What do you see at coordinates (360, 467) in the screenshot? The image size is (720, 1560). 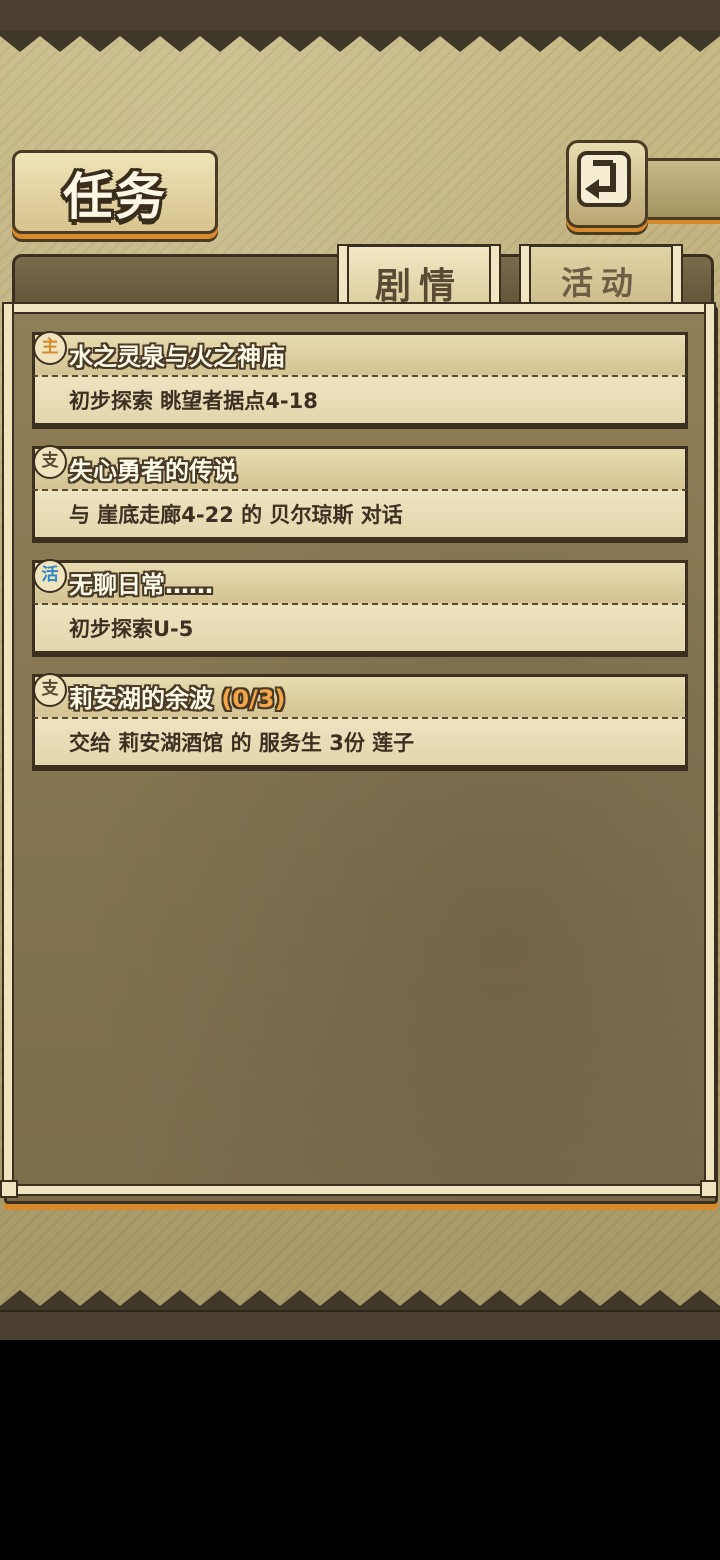 I see `quest-header: 支 失心勇者的传说` at bounding box center [360, 467].